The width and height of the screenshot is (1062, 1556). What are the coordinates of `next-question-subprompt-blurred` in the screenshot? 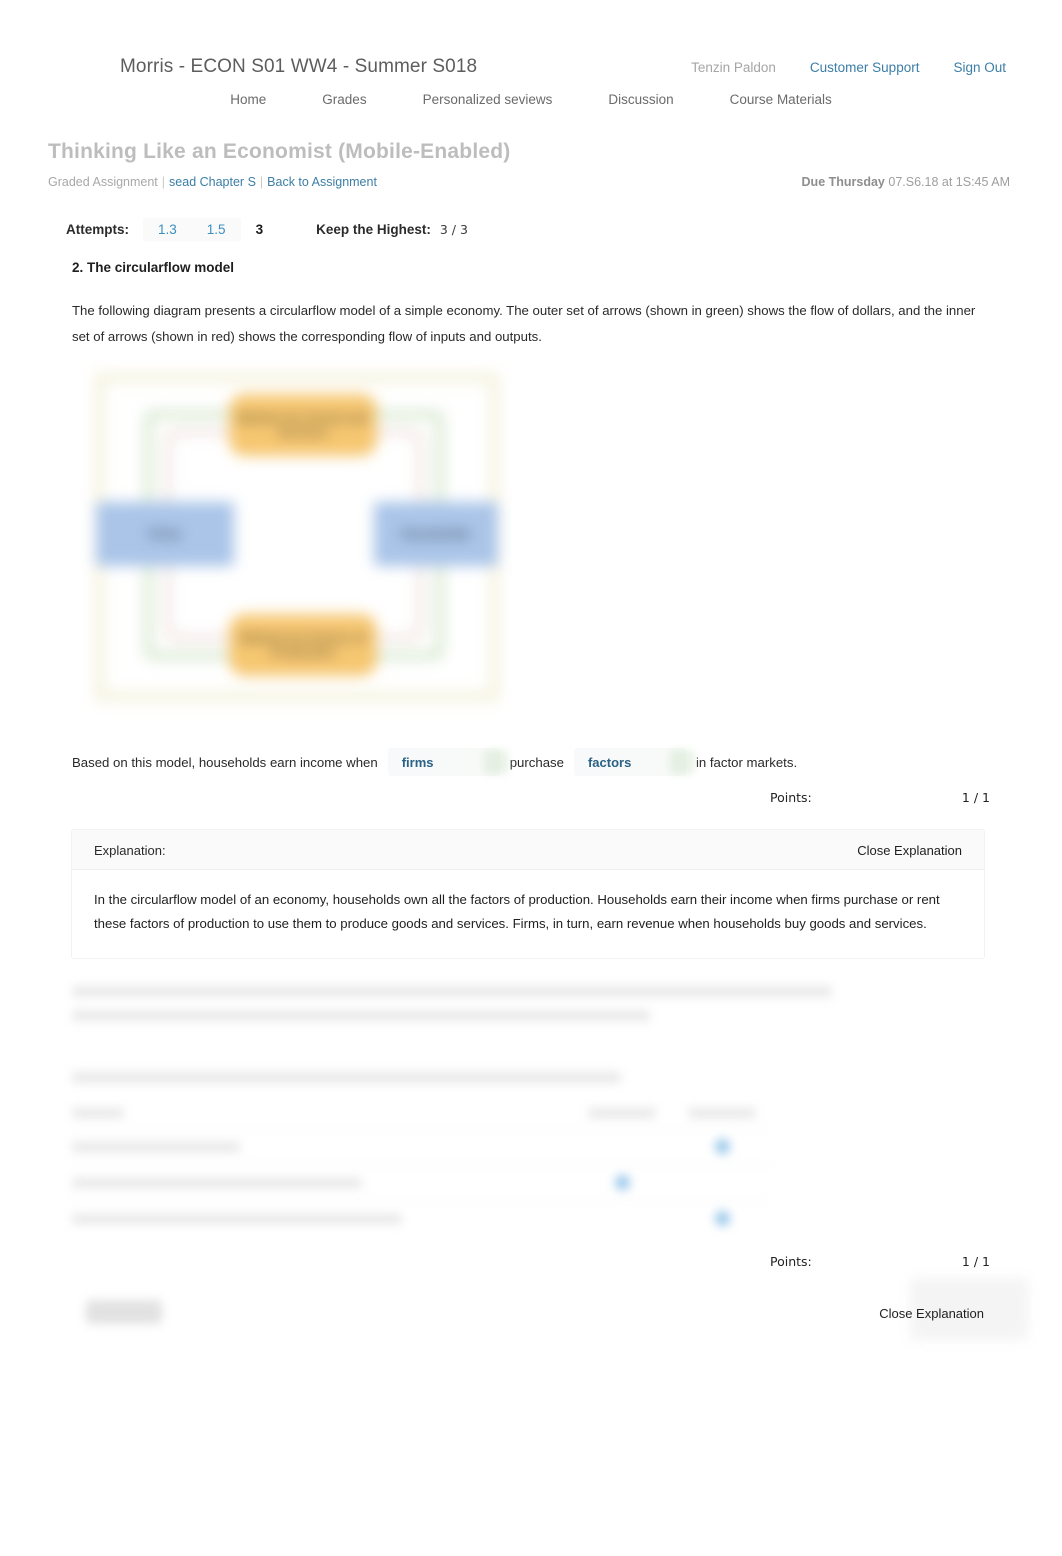 It's located at (352, 1084).